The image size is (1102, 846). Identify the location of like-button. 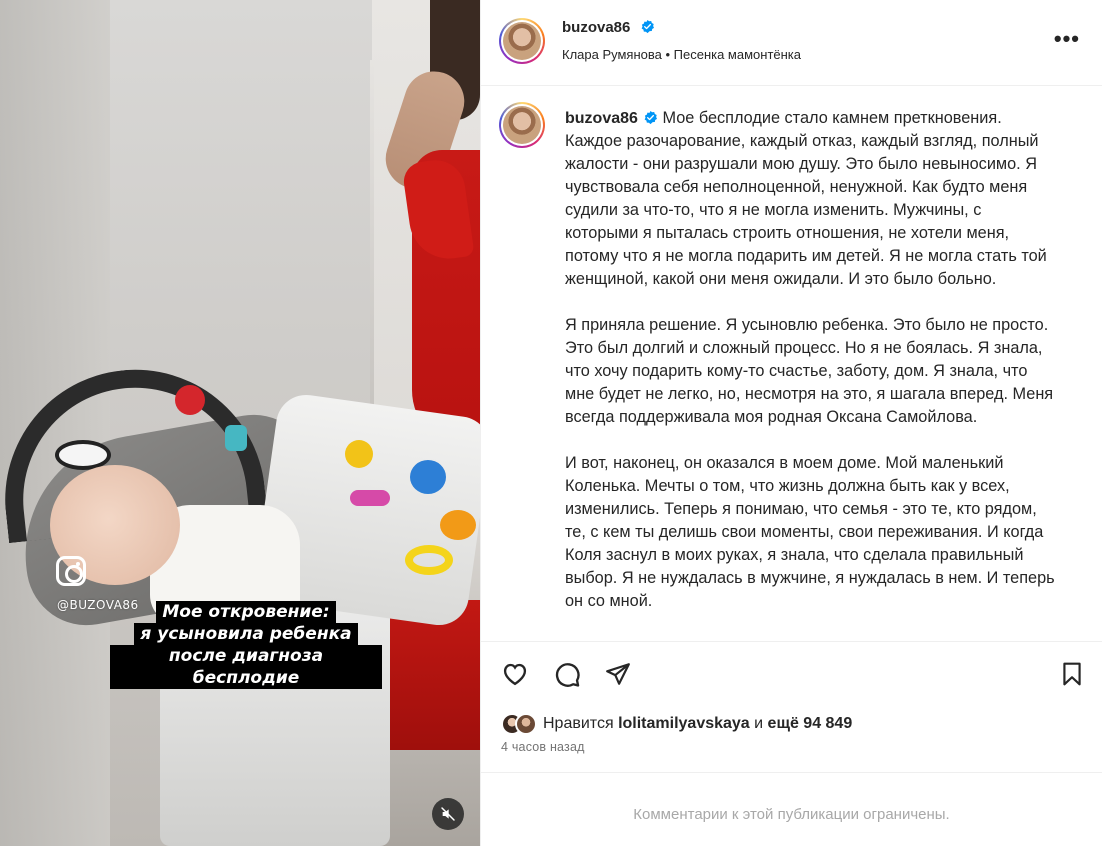
(515, 674).